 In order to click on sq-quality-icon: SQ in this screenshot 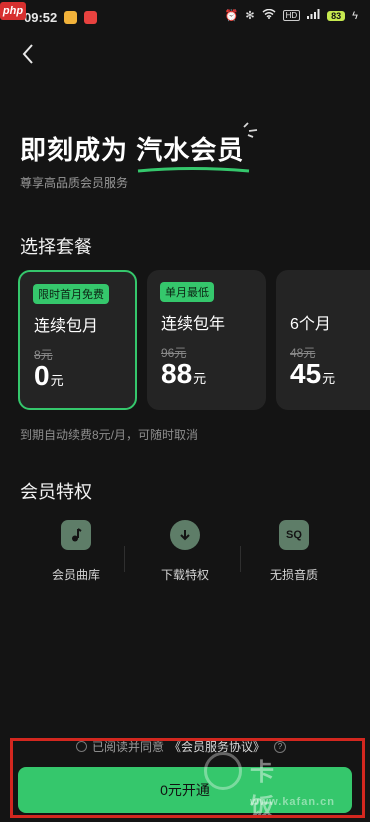, I will do `click(294, 535)`.